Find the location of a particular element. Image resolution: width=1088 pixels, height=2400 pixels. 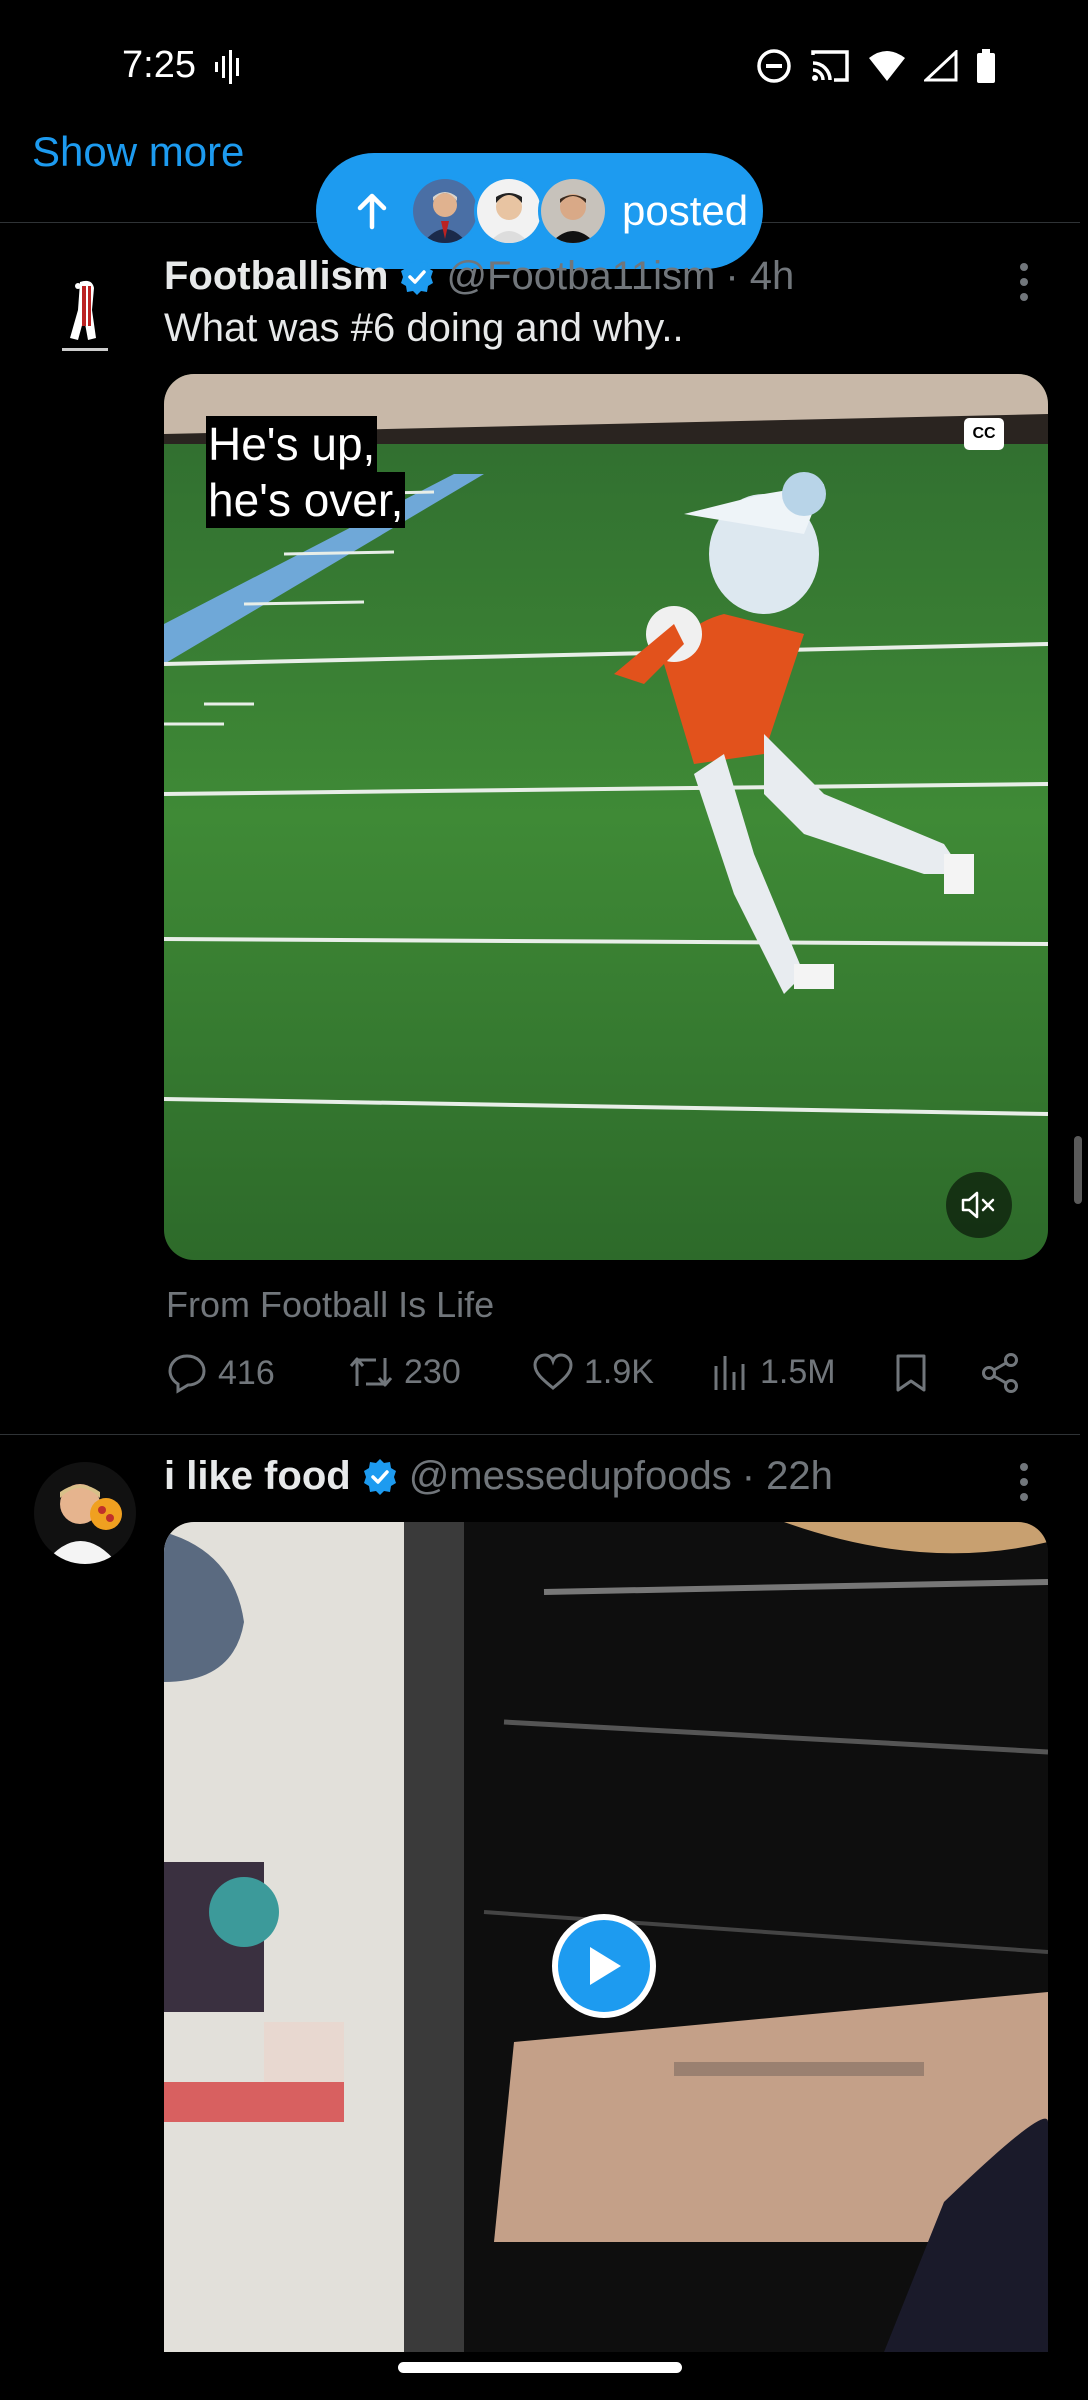

caption-line: He's up, is located at coordinates (292, 444).